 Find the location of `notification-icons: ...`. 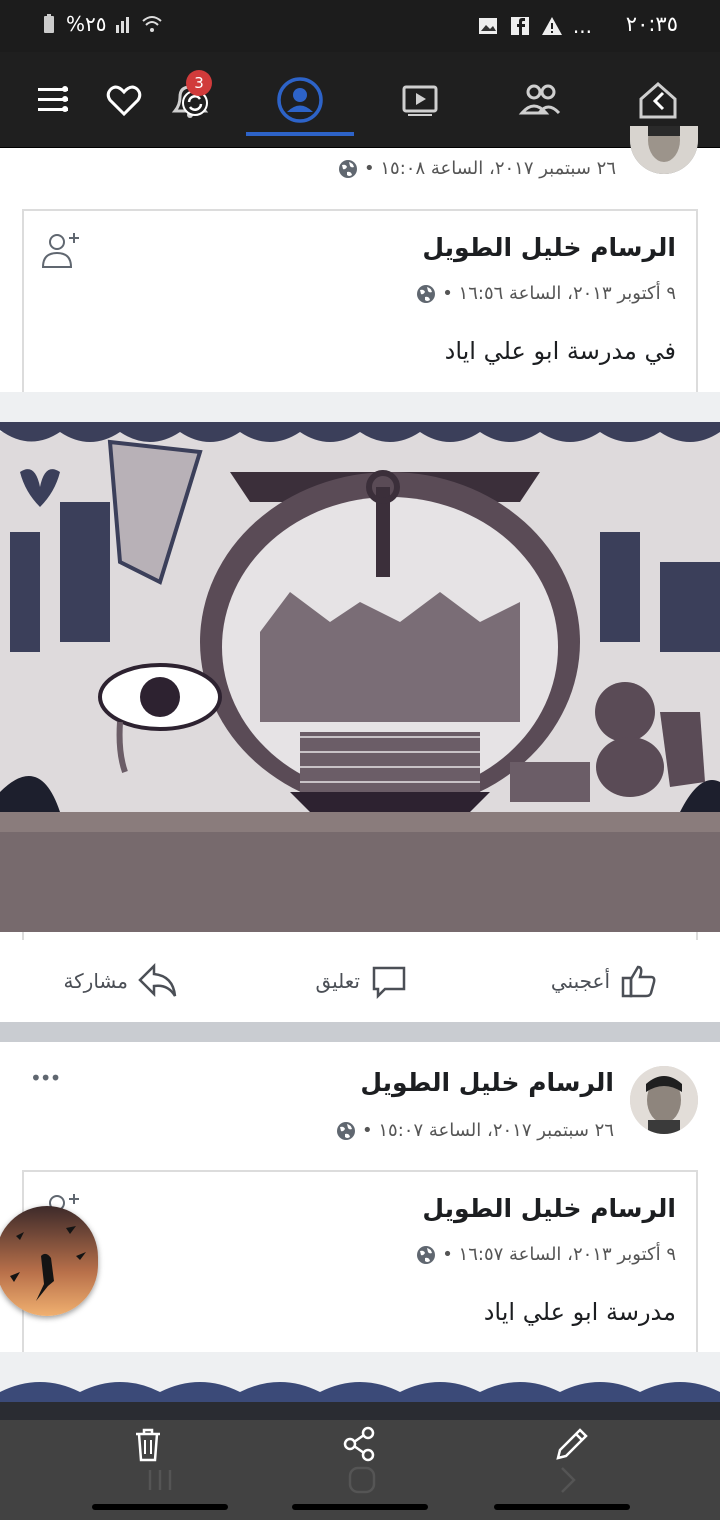

notification-icons: ... is located at coordinates (534, 26).